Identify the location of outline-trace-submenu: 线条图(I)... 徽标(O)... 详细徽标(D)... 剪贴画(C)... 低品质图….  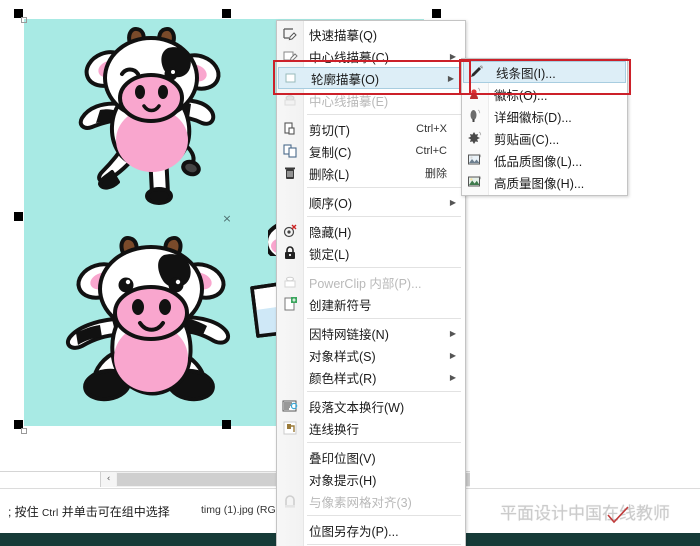
(544, 127).